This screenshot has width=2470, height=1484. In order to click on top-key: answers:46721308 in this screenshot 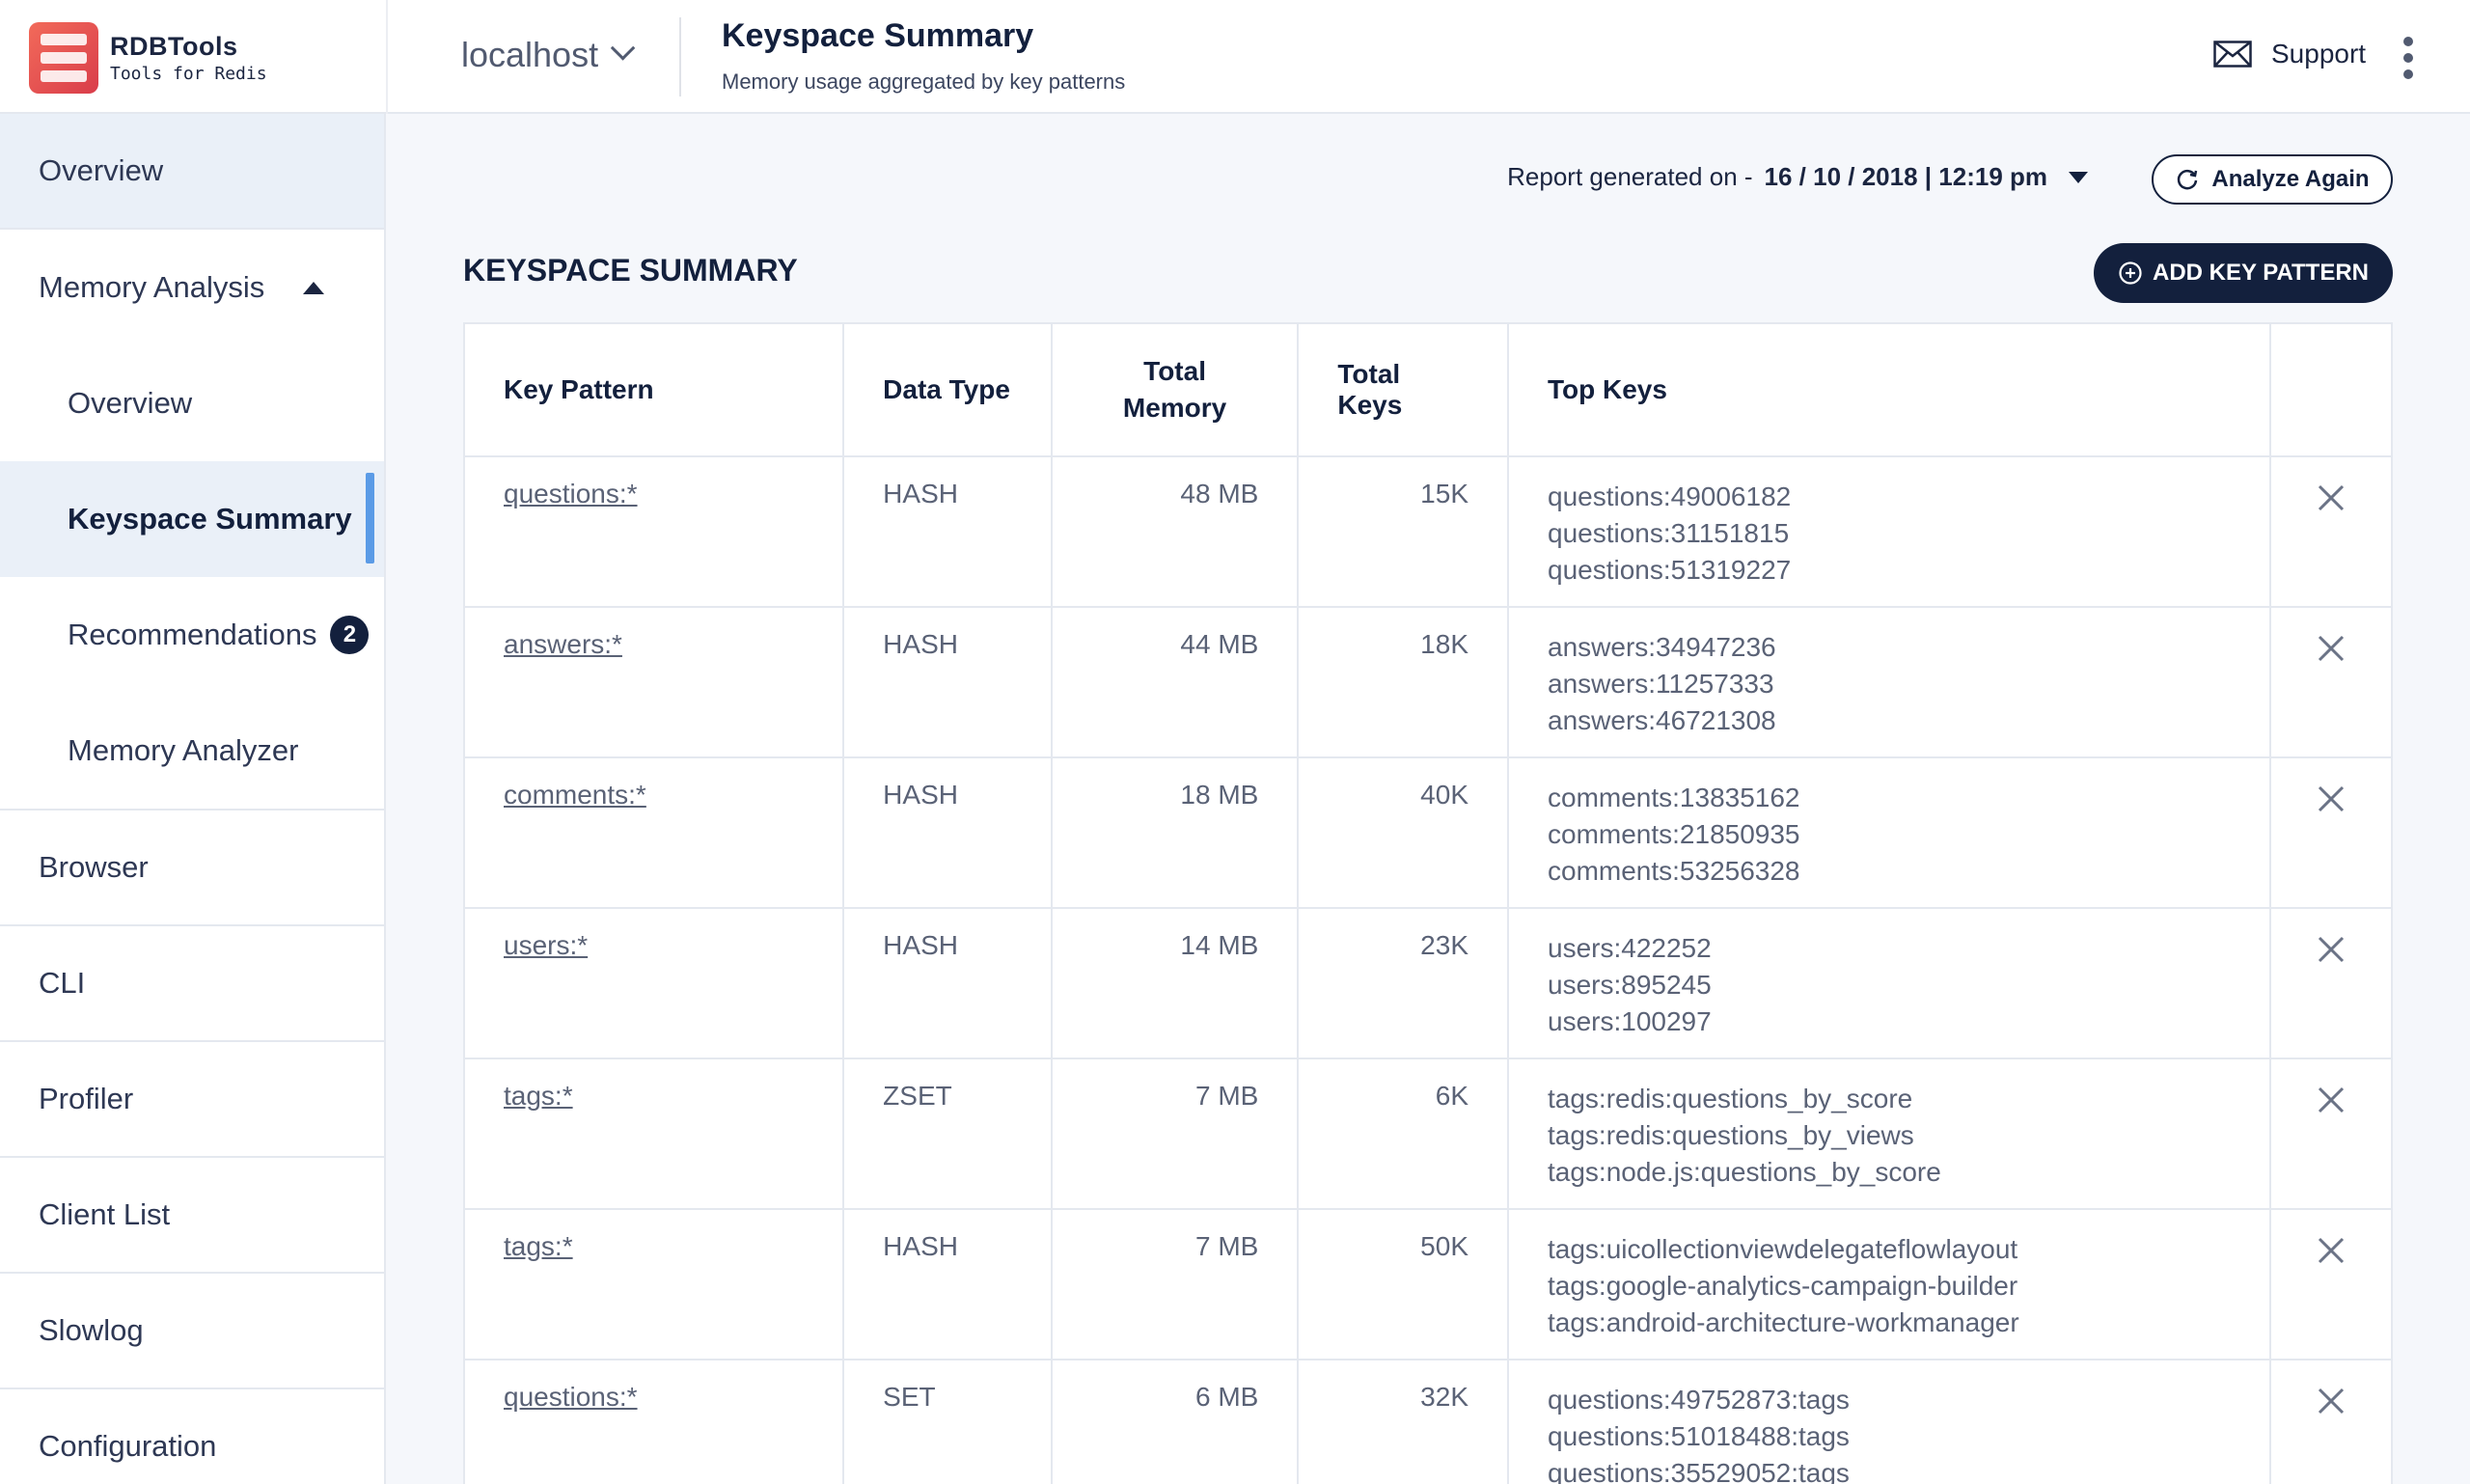, I will do `click(1662, 720)`.